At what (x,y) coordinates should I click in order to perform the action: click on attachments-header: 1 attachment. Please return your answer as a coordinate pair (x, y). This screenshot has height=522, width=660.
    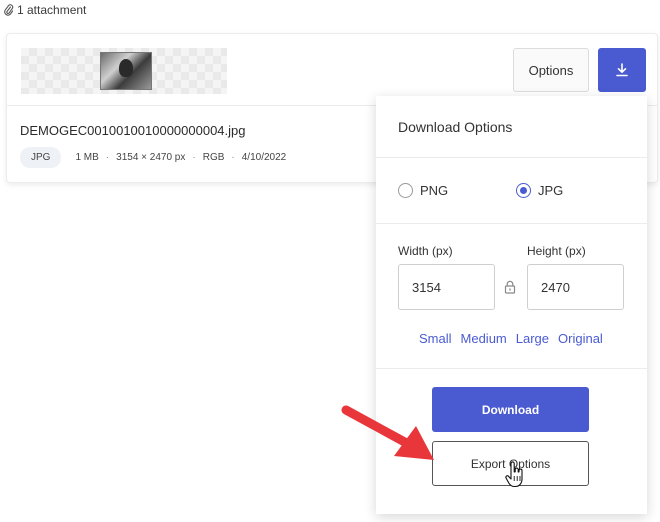
    Looking at the image, I should click on (45, 10).